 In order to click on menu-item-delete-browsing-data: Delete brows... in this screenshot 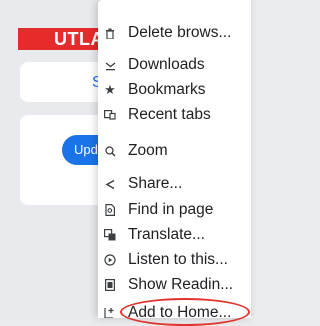, I will do `click(174, 33)`.